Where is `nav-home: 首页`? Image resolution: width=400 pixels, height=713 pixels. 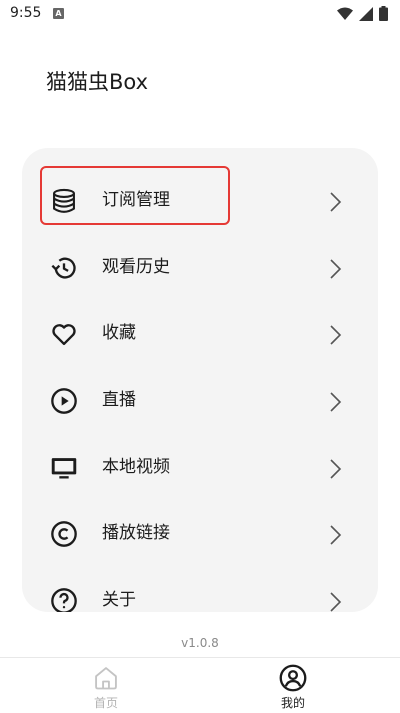 nav-home: 首页 is located at coordinates (106, 687).